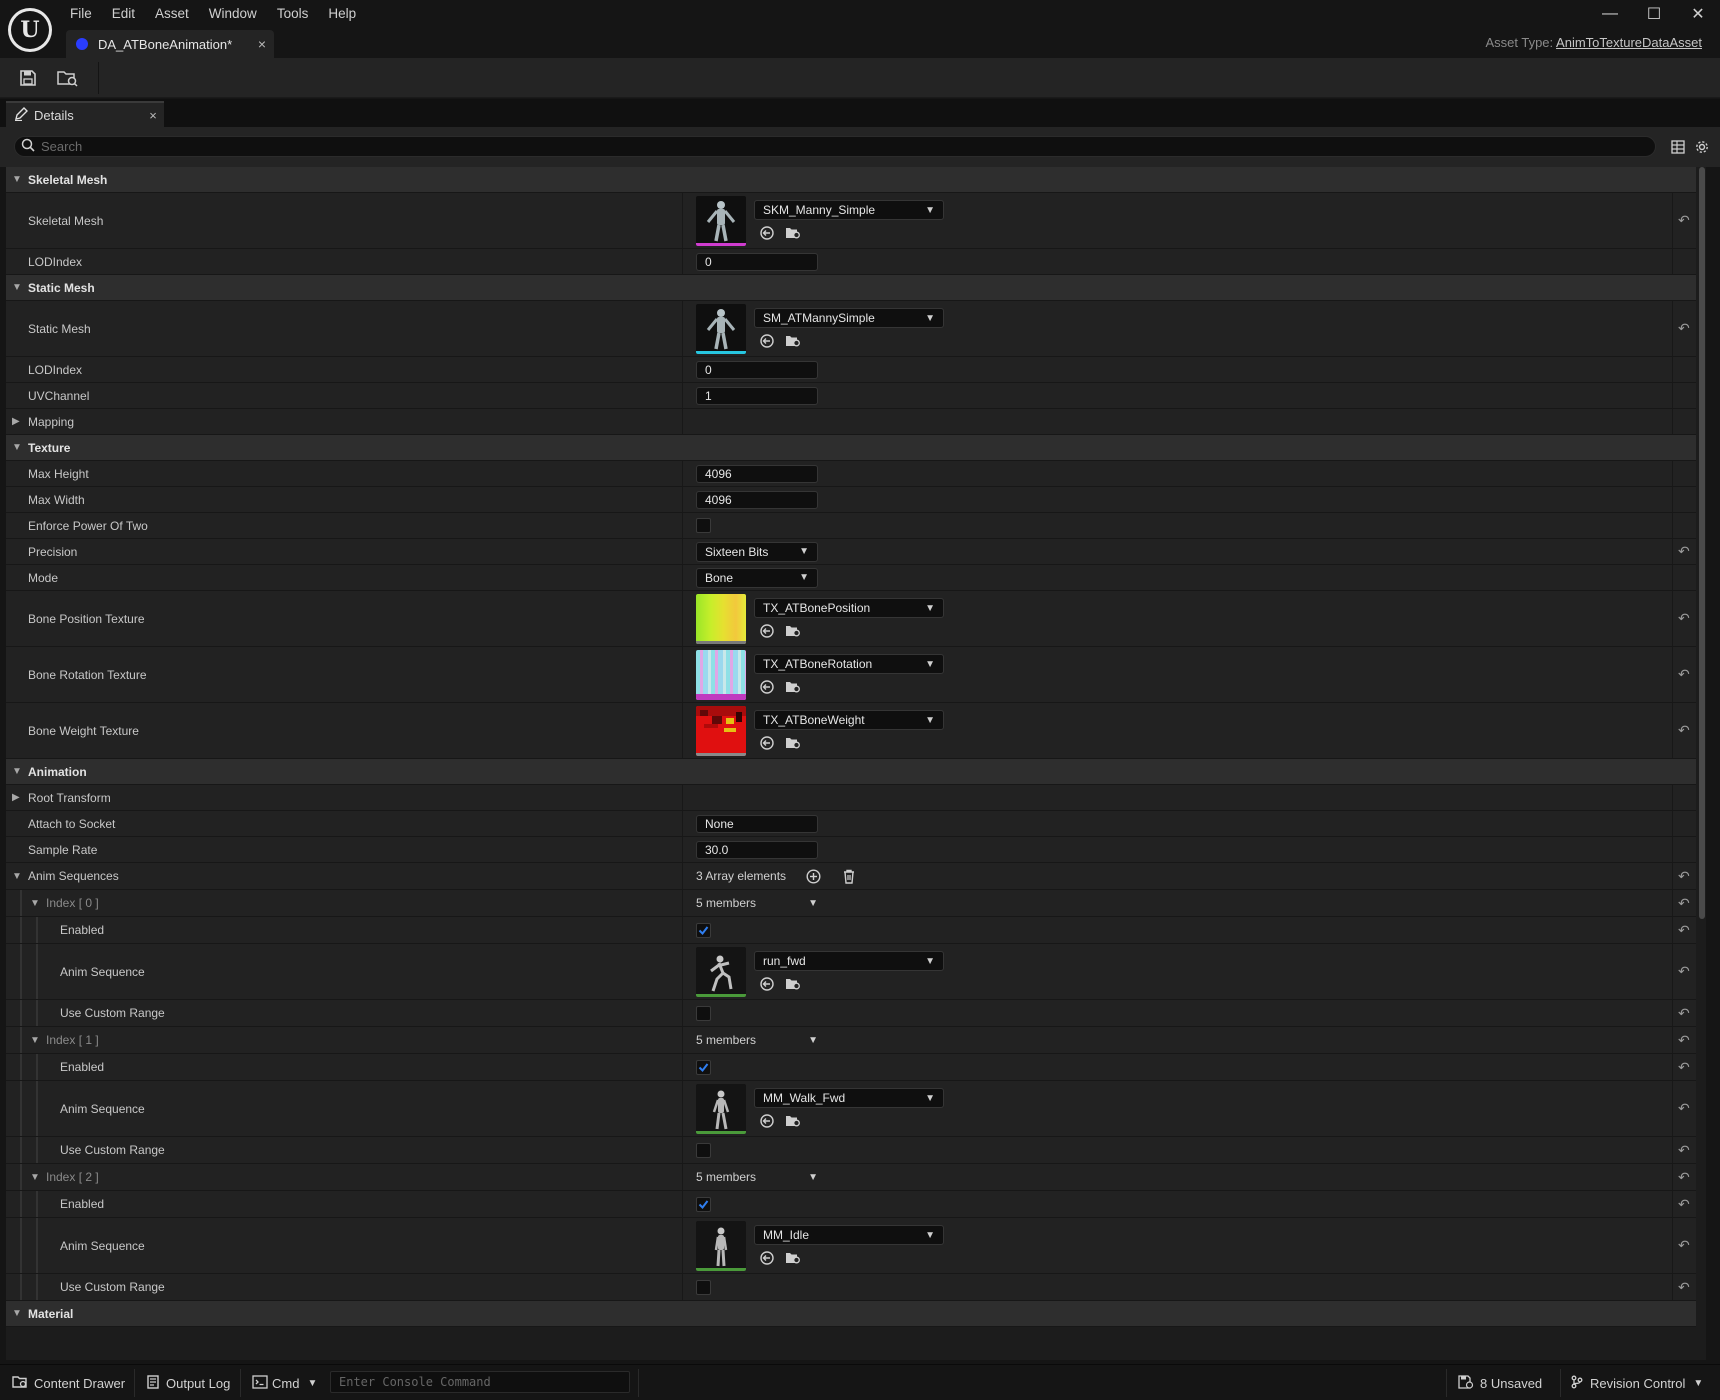  What do you see at coordinates (849, 318) in the screenshot?
I see `asset-dropdown: SM_ATMannySimple ▼` at bounding box center [849, 318].